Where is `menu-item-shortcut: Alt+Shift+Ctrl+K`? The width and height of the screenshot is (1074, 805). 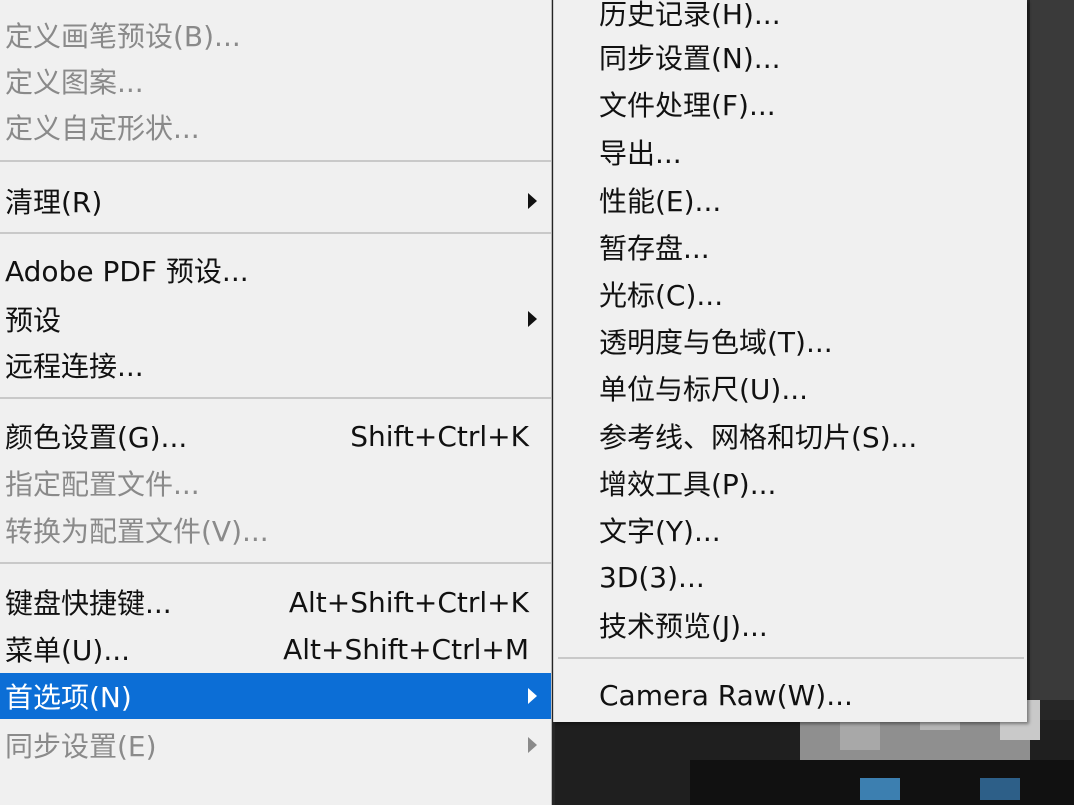 menu-item-shortcut: Alt+Shift+Ctrl+K is located at coordinates (408, 602).